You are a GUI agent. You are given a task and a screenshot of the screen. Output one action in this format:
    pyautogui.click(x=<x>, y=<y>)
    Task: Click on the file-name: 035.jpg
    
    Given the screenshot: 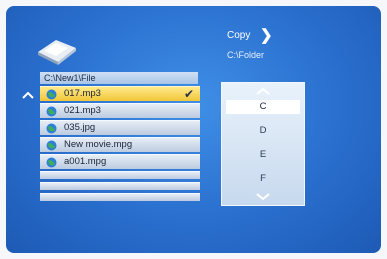 What is the action you would take?
    pyautogui.click(x=80, y=127)
    